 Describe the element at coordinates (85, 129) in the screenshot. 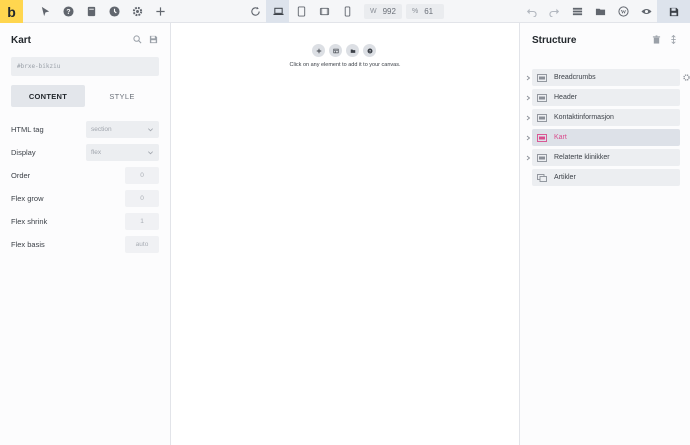

I see `control-html-tag: HTML tag section` at that location.